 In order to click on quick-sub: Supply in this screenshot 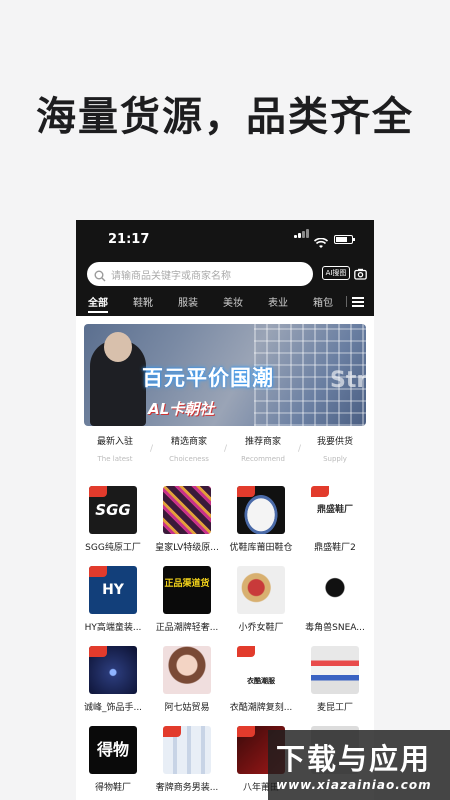, I will do `click(335, 459)`.